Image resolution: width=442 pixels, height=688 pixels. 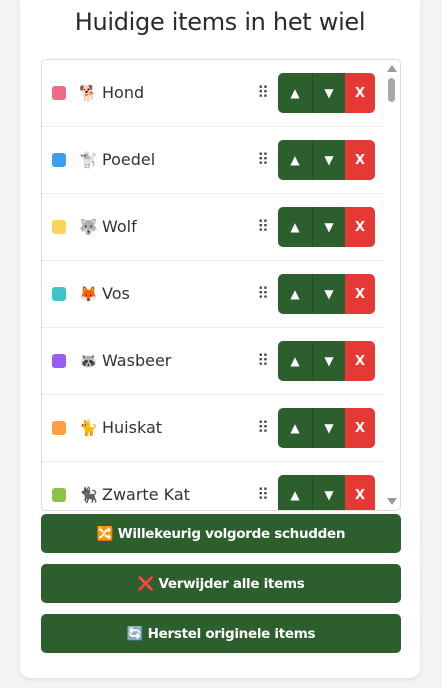 What do you see at coordinates (213, 93) in the screenshot?
I see `list-item: 🐕 Hond ⠿ ▲ ▼ X` at bounding box center [213, 93].